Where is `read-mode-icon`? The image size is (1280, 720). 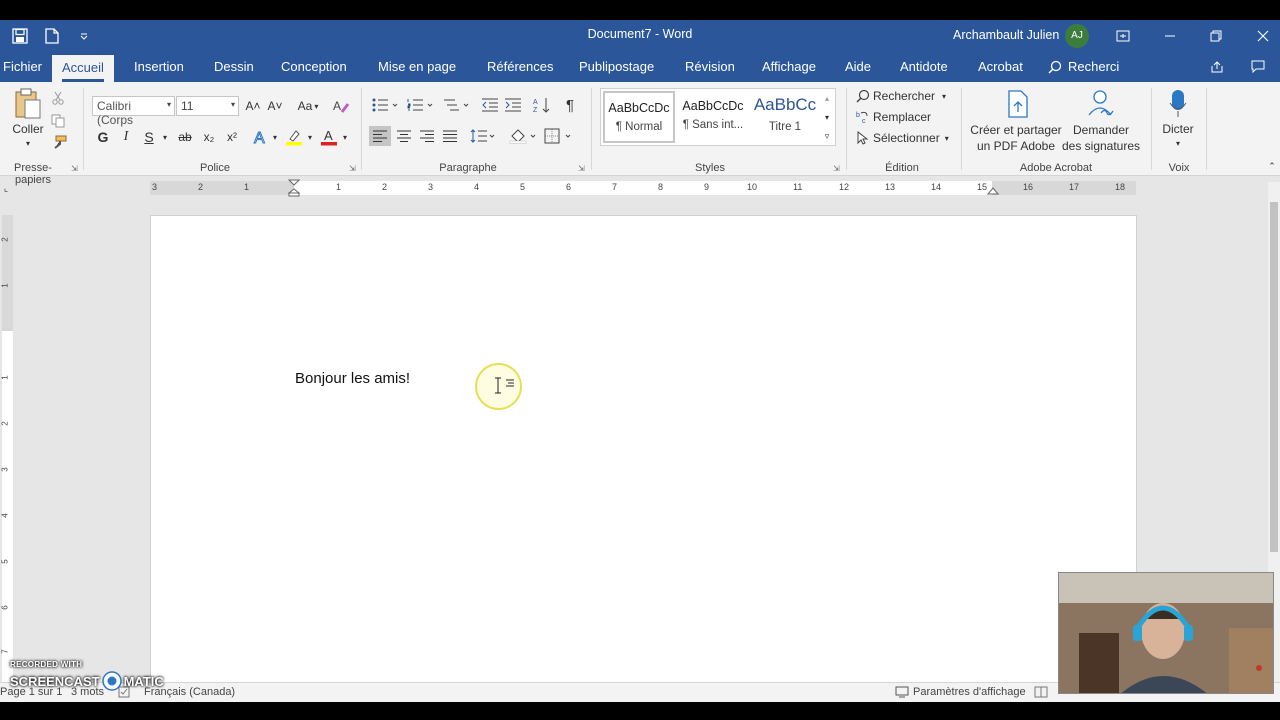
read-mode-icon is located at coordinates (1041, 693).